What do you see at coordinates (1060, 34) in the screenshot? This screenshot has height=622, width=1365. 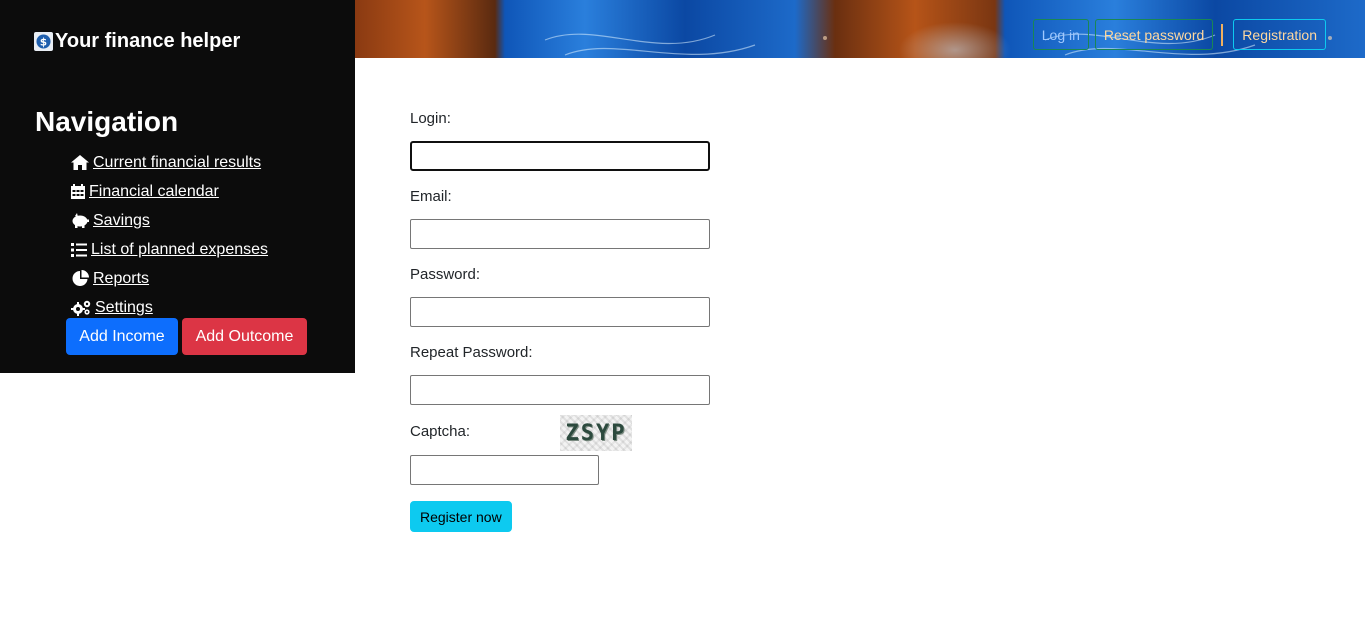 I see `login-button: Log in` at bounding box center [1060, 34].